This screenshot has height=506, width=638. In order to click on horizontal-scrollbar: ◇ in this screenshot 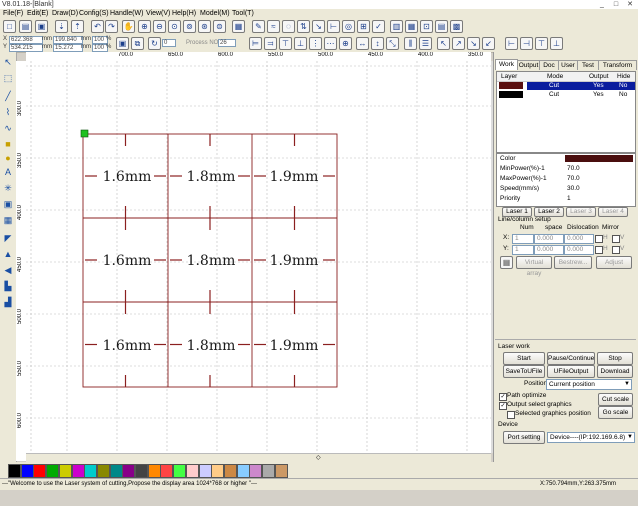, I will do `click(258, 457)`.